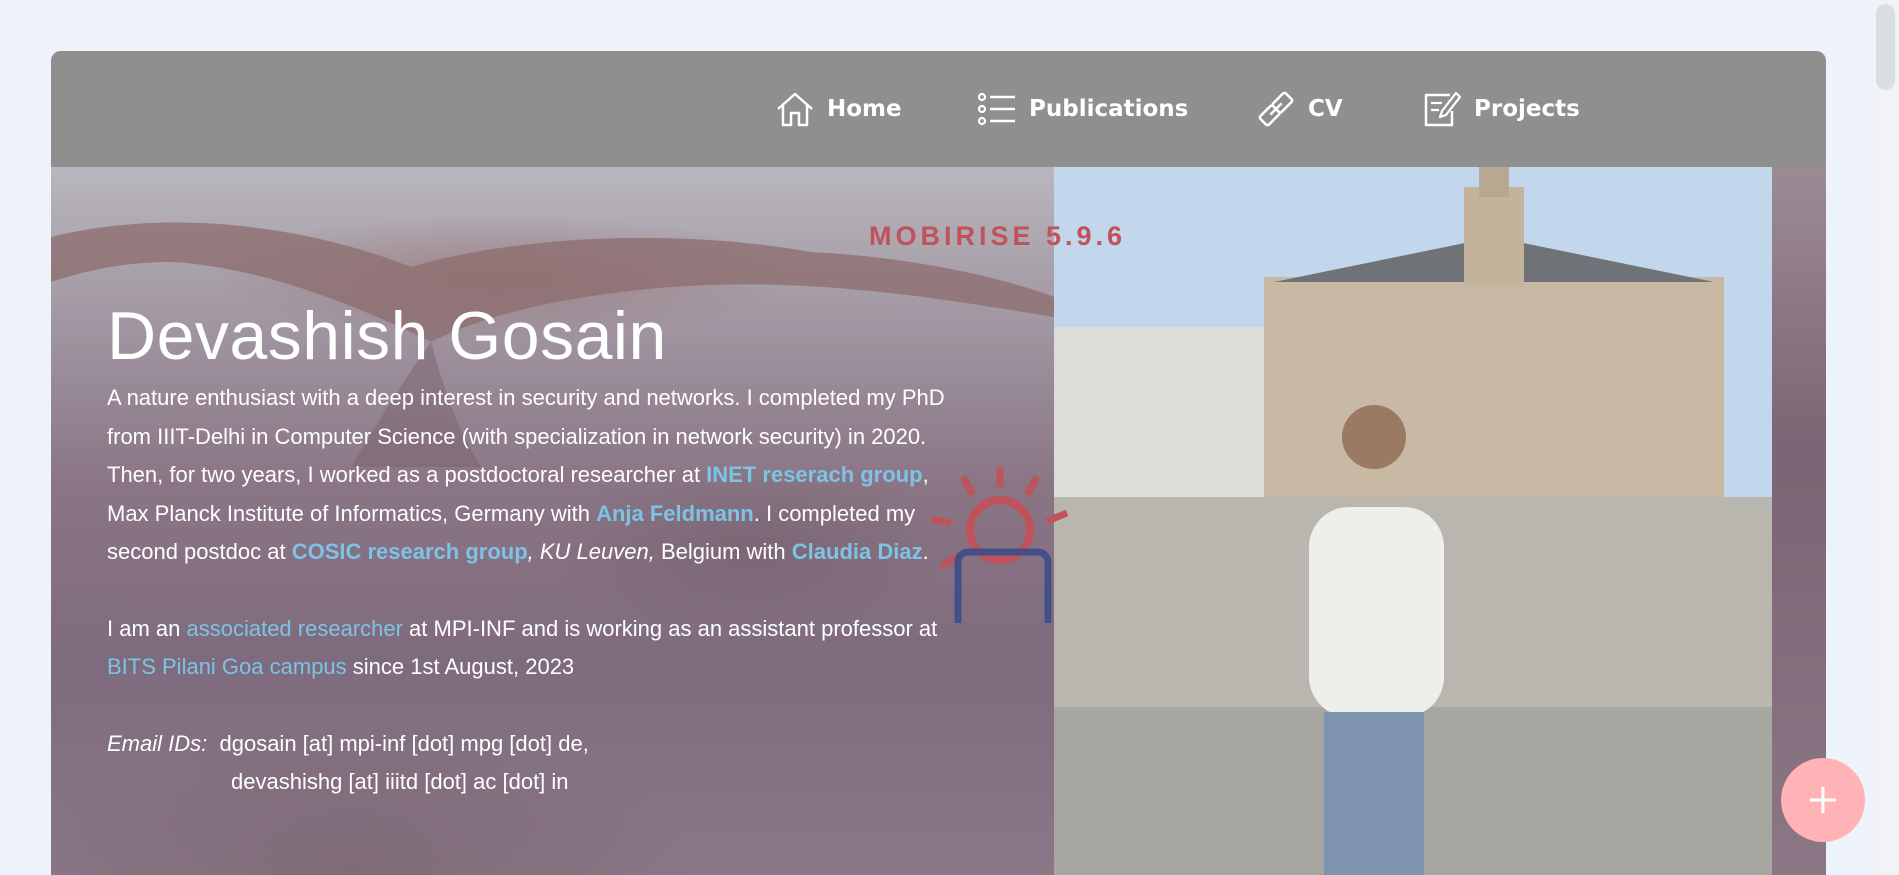  I want to click on bio-text-segment: , KU Leuven,, so click(591, 551).